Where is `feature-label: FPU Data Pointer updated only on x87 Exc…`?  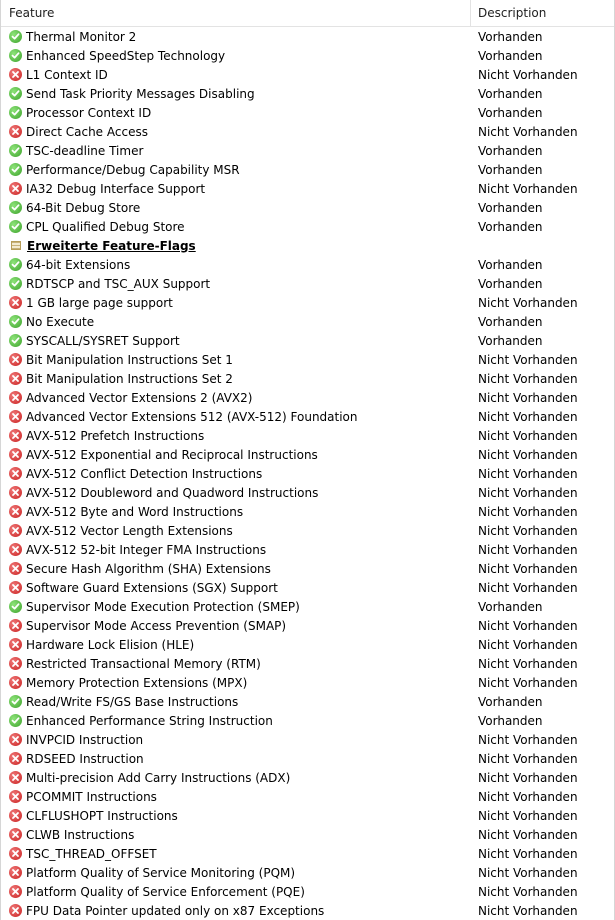 feature-label: FPU Data Pointer updated only on x87 Exc… is located at coordinates (175, 910).